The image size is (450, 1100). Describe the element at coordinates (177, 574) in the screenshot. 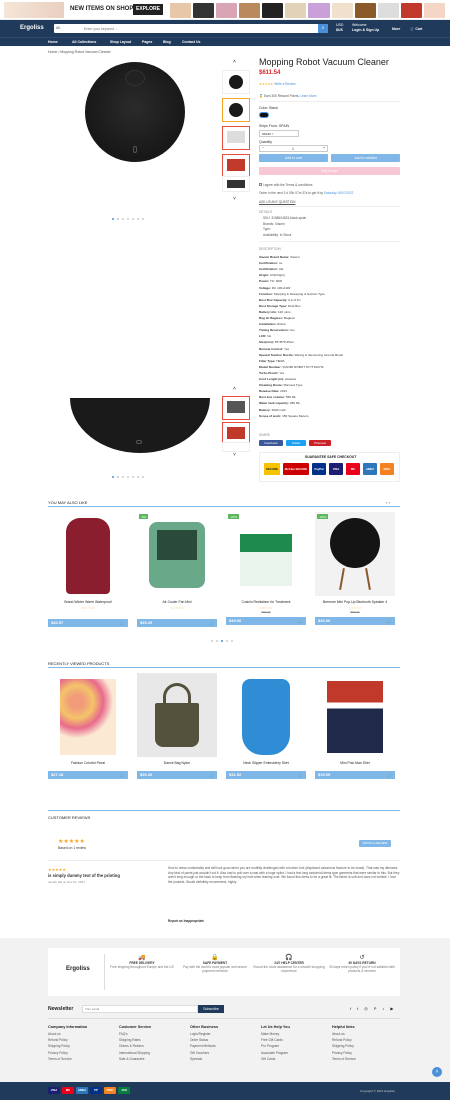

I see `product-card: Air Cooler Fan Mini ☆☆☆☆☆ $49.29 🛒` at that location.